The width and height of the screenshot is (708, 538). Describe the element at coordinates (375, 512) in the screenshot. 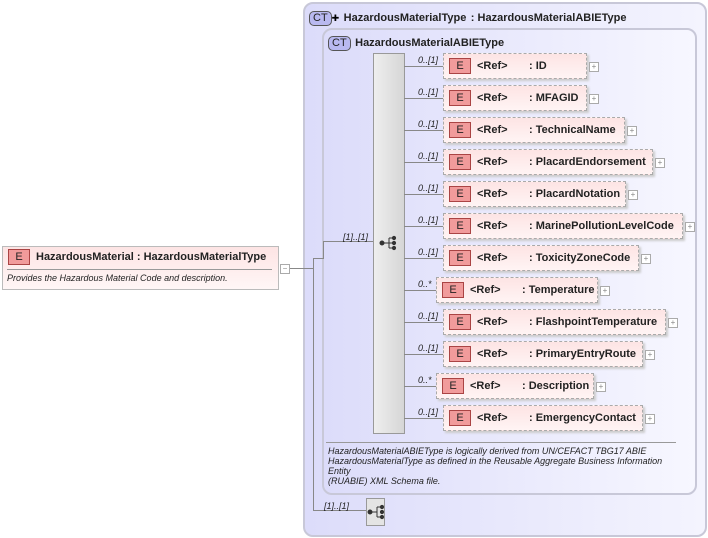

I see `sequence-compositor-collapsed` at that location.